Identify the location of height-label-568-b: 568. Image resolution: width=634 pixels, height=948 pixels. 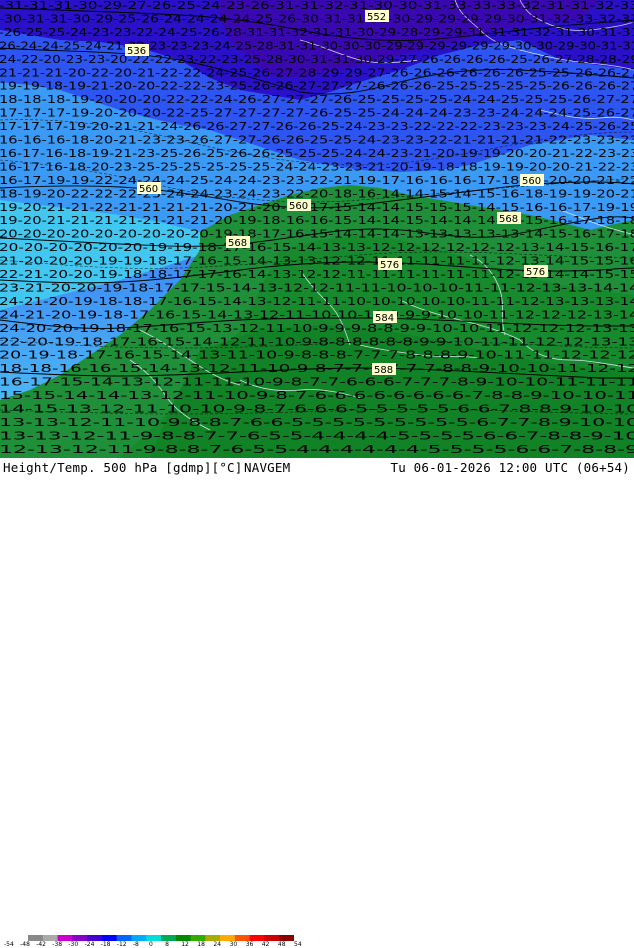
(509, 218).